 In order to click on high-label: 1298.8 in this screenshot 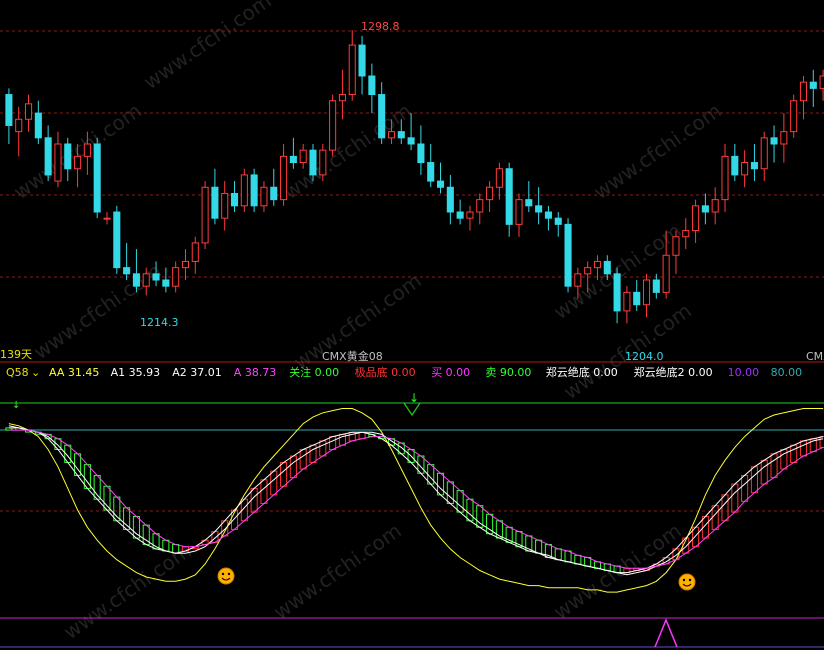, I will do `click(380, 26)`.